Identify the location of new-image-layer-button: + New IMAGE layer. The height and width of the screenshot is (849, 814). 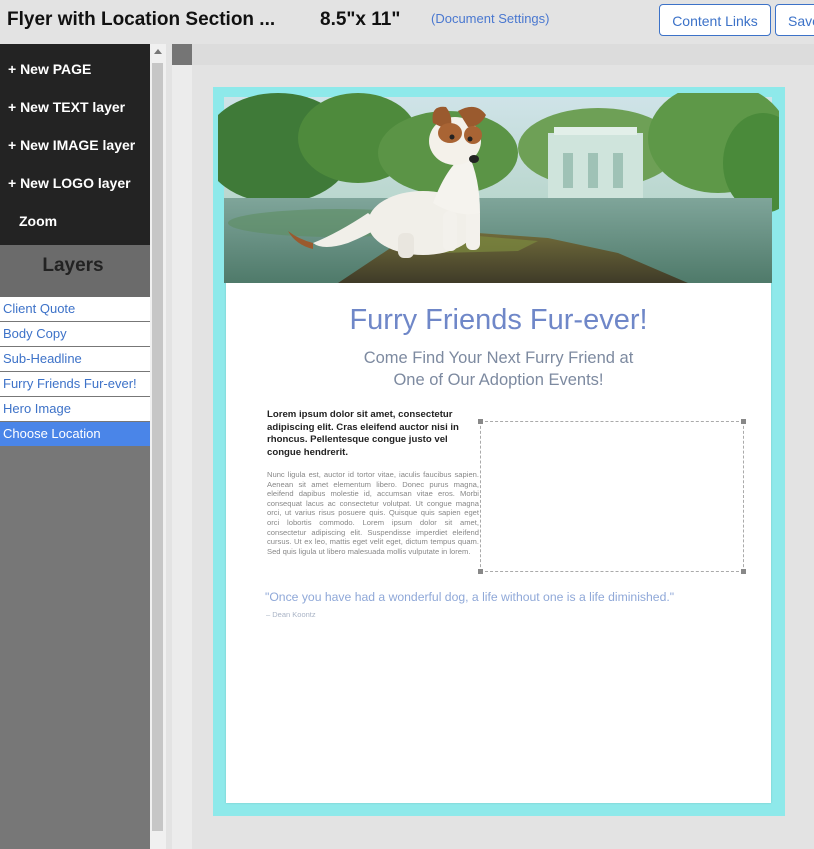
(71, 145).